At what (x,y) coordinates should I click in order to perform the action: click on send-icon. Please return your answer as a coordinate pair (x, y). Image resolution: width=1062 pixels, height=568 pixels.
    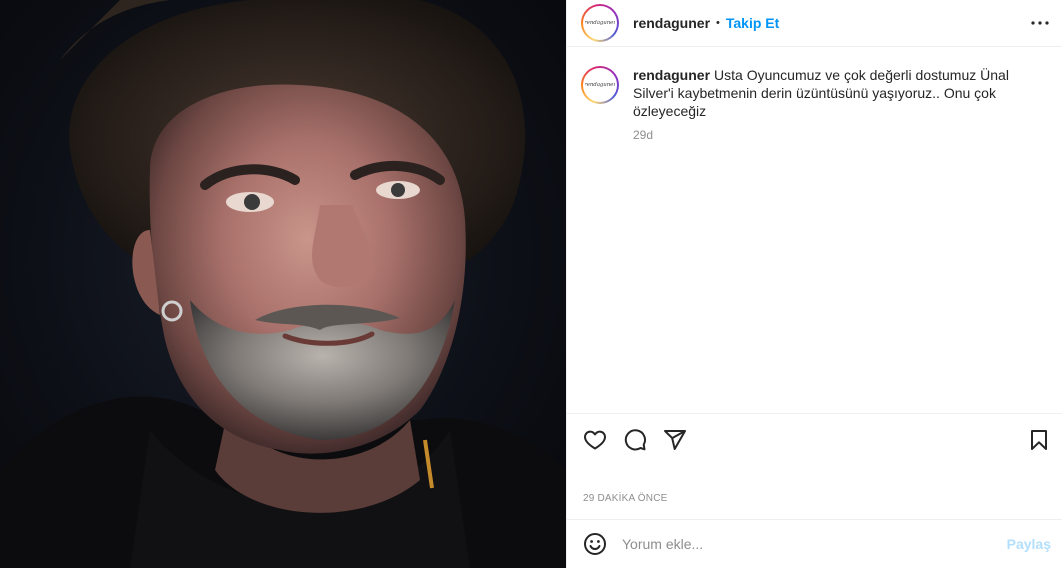
    Looking at the image, I should click on (675, 440).